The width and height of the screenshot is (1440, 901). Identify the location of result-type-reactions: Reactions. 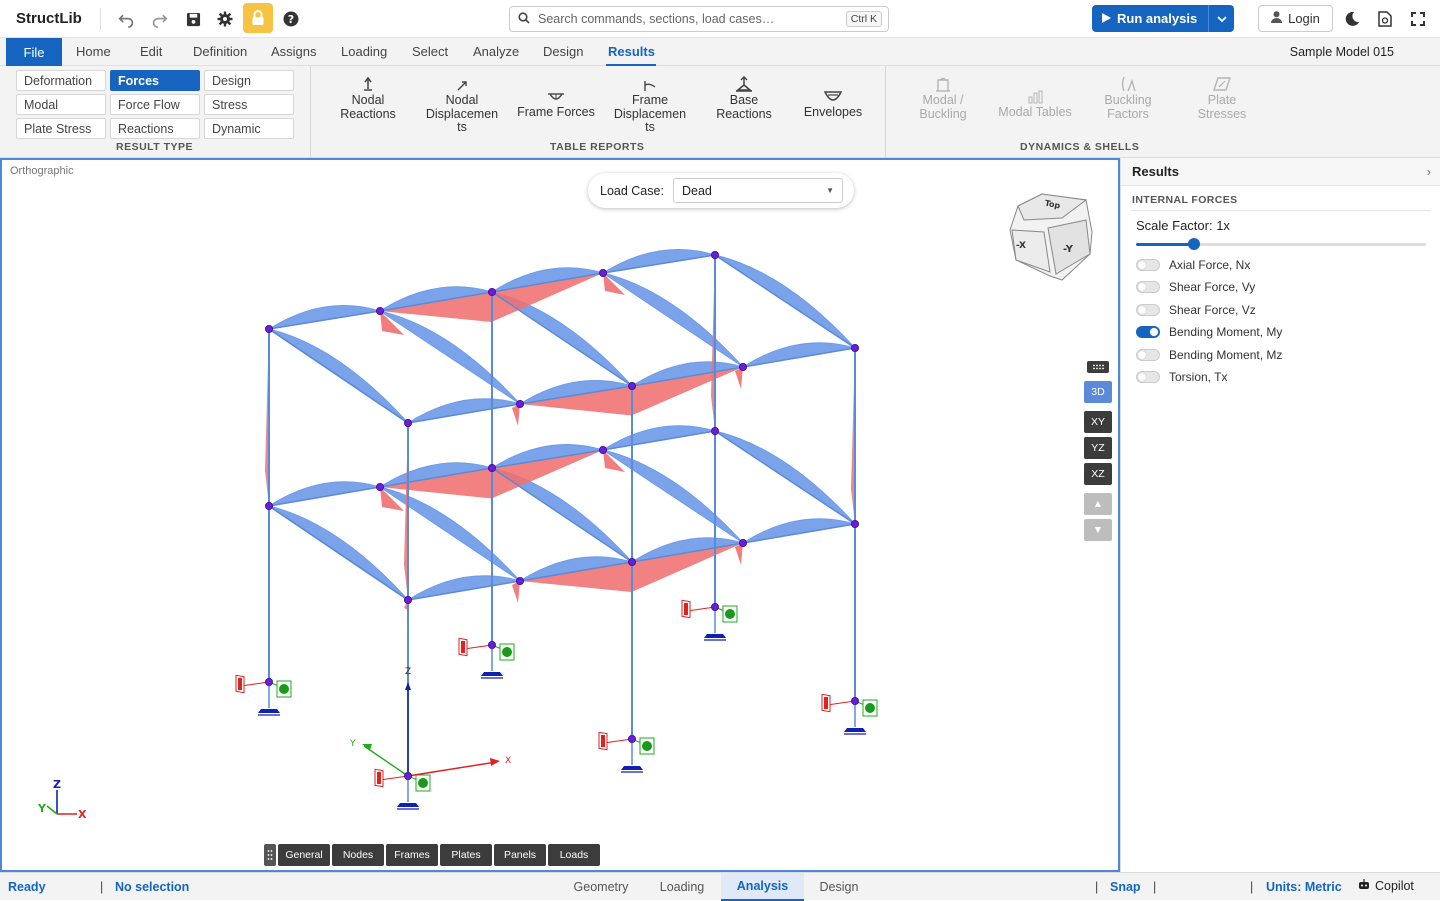
(155, 128).